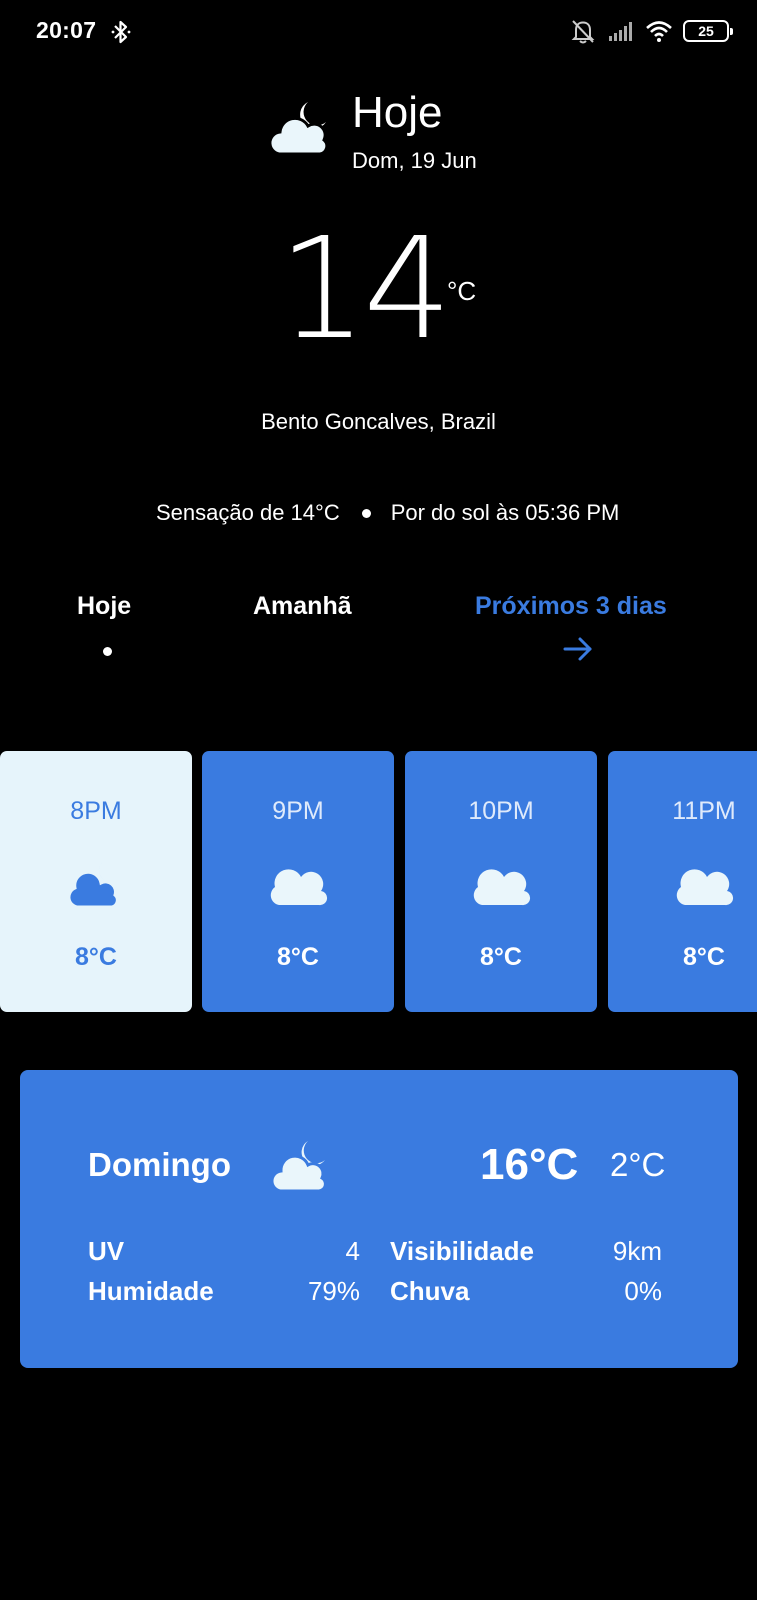 Image resolution: width=757 pixels, height=1600 pixels. I want to click on day-min-temperature: 2°C, so click(638, 1164).